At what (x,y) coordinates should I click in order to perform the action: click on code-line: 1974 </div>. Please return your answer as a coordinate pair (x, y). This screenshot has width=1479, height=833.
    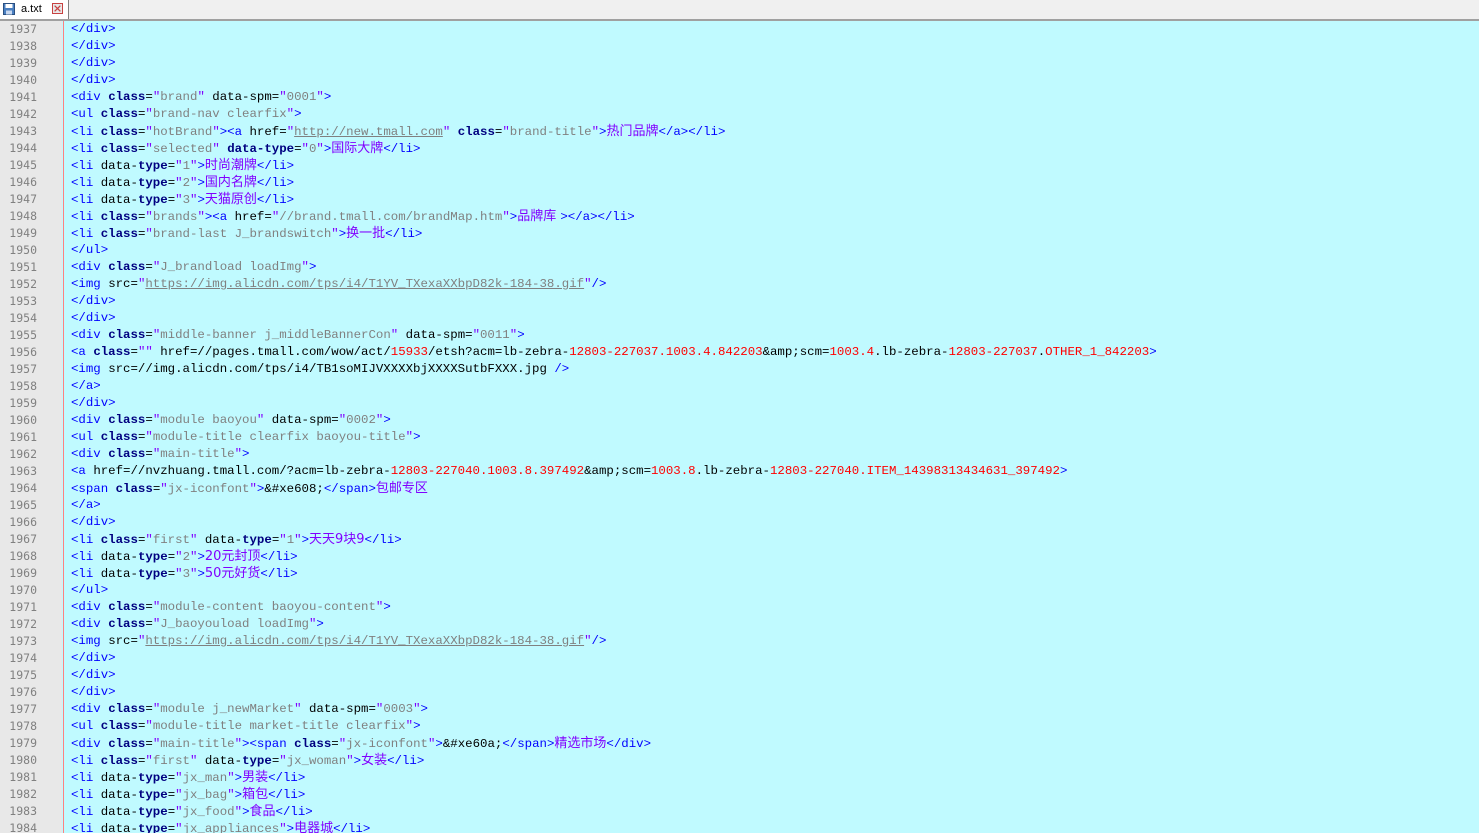
    Looking at the image, I should click on (739, 658).